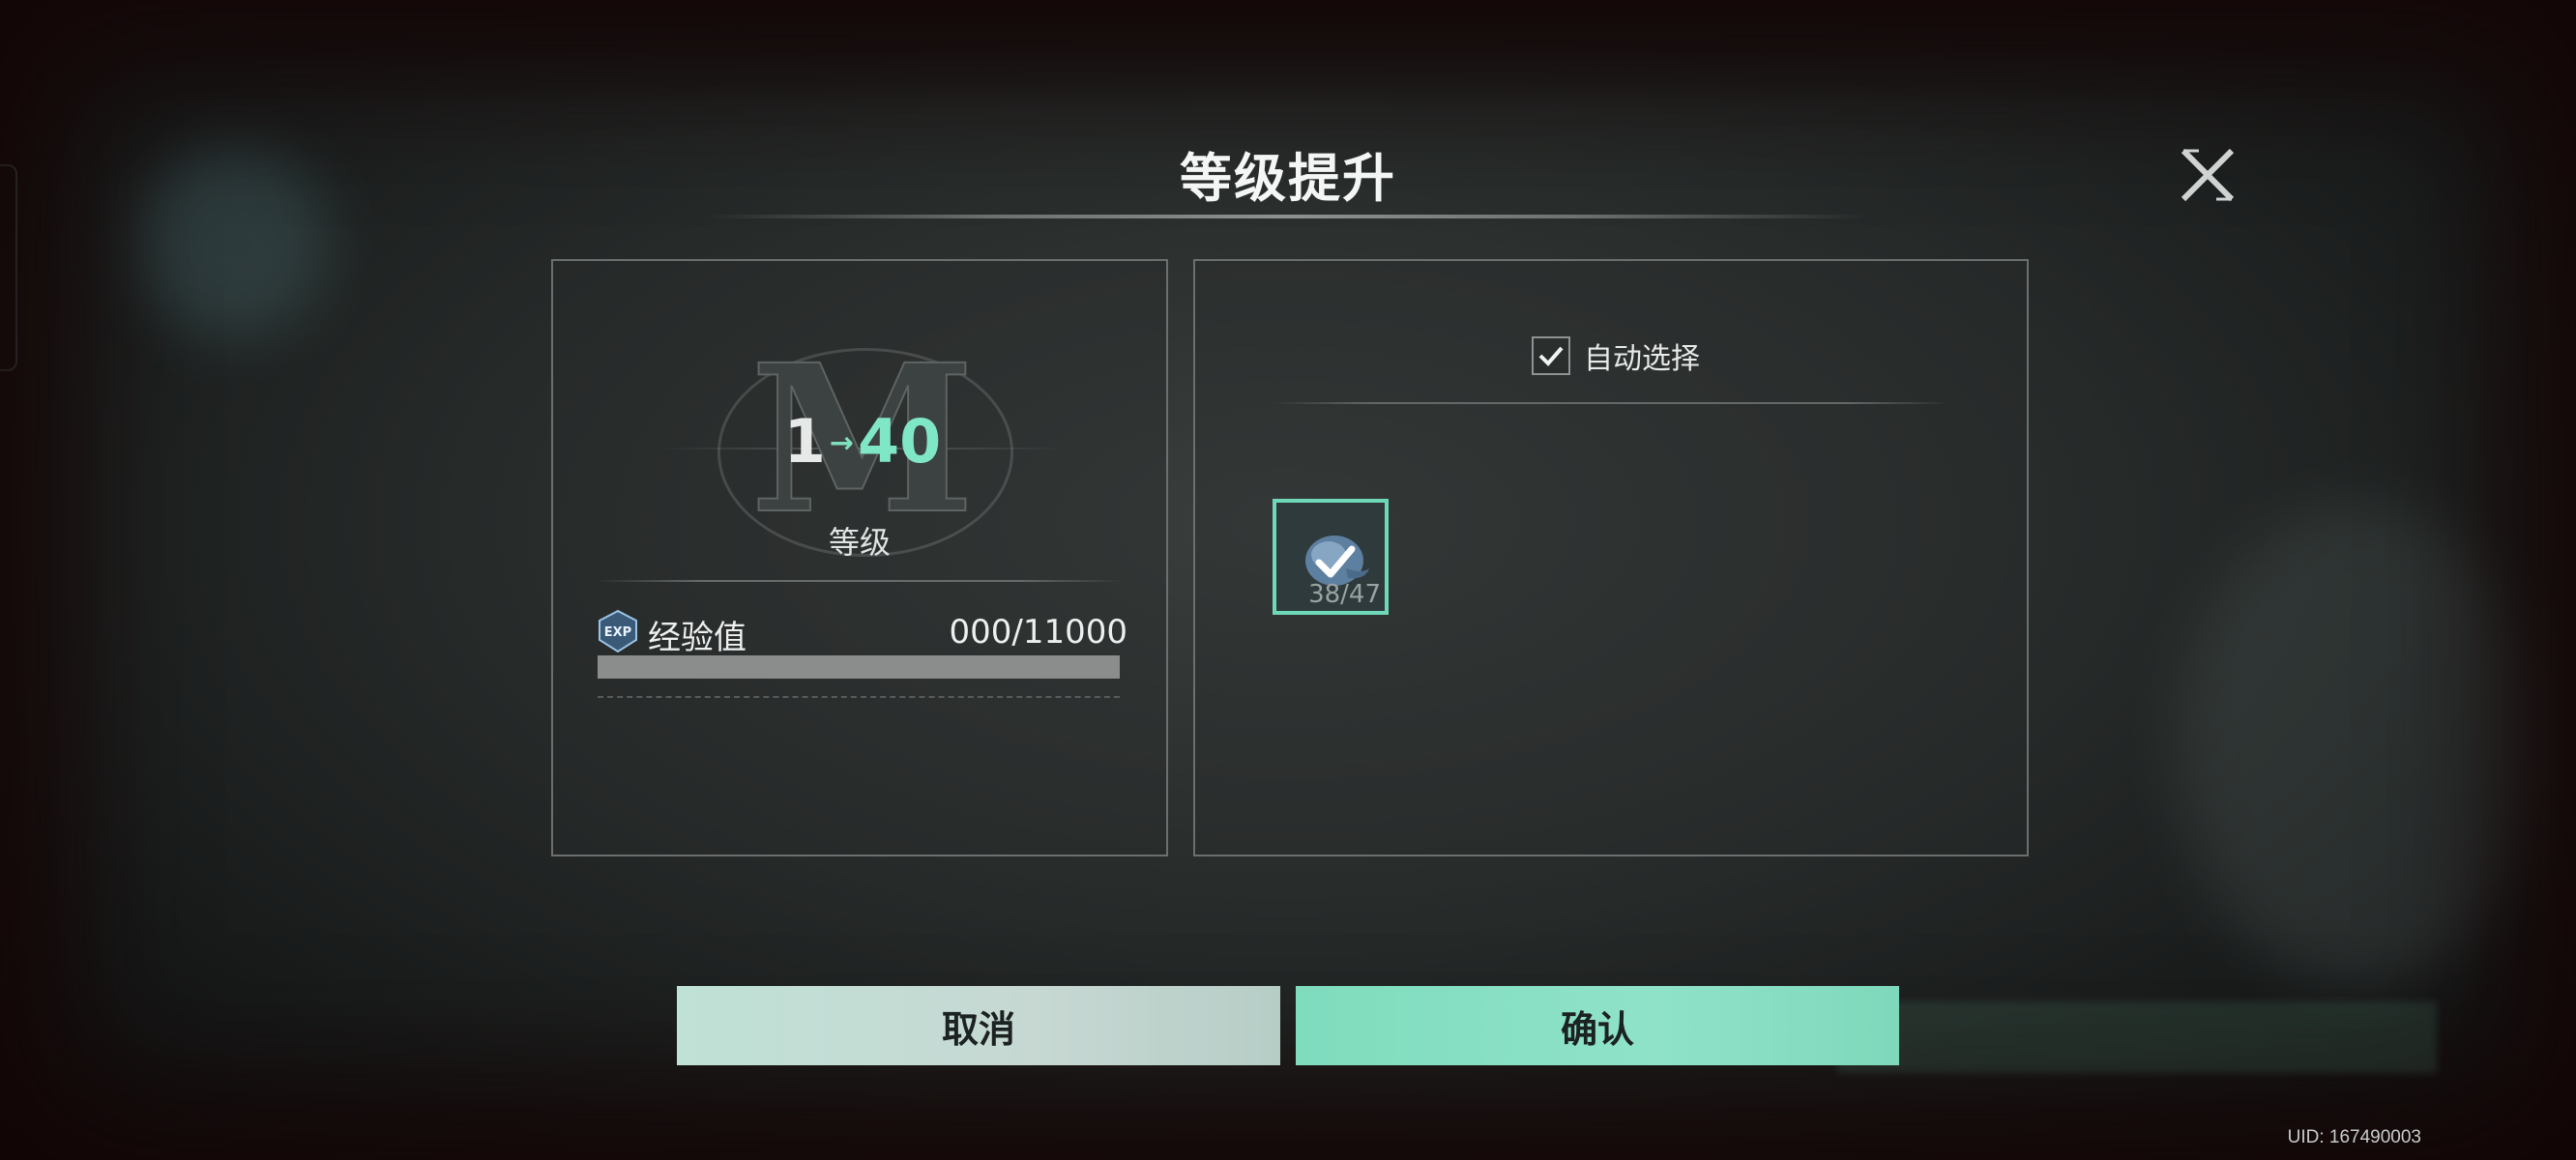 This screenshot has width=2576, height=1160. Describe the element at coordinates (1642, 359) in the screenshot. I see `auto-select-label: 自动选择` at that location.